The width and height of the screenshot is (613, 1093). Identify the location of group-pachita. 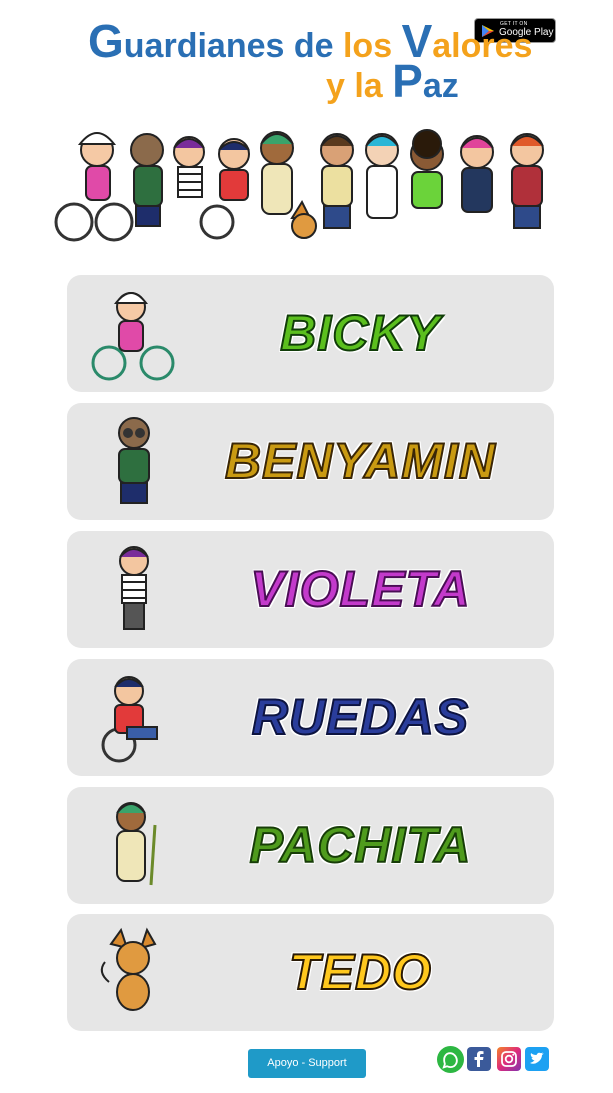
(277, 173).